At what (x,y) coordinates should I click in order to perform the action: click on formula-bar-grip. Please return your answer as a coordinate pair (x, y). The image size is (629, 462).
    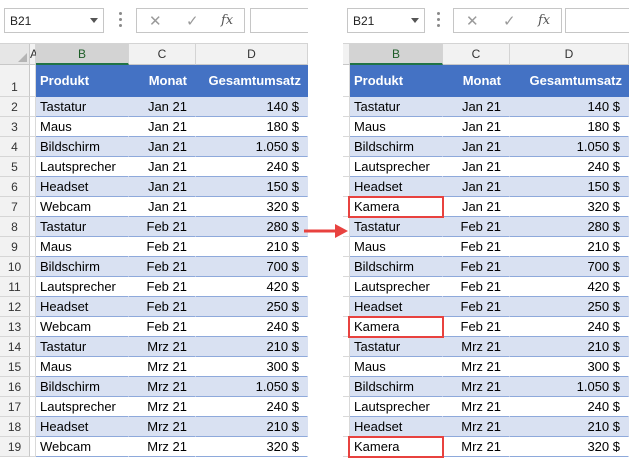
    Looking at the image, I should click on (120, 21).